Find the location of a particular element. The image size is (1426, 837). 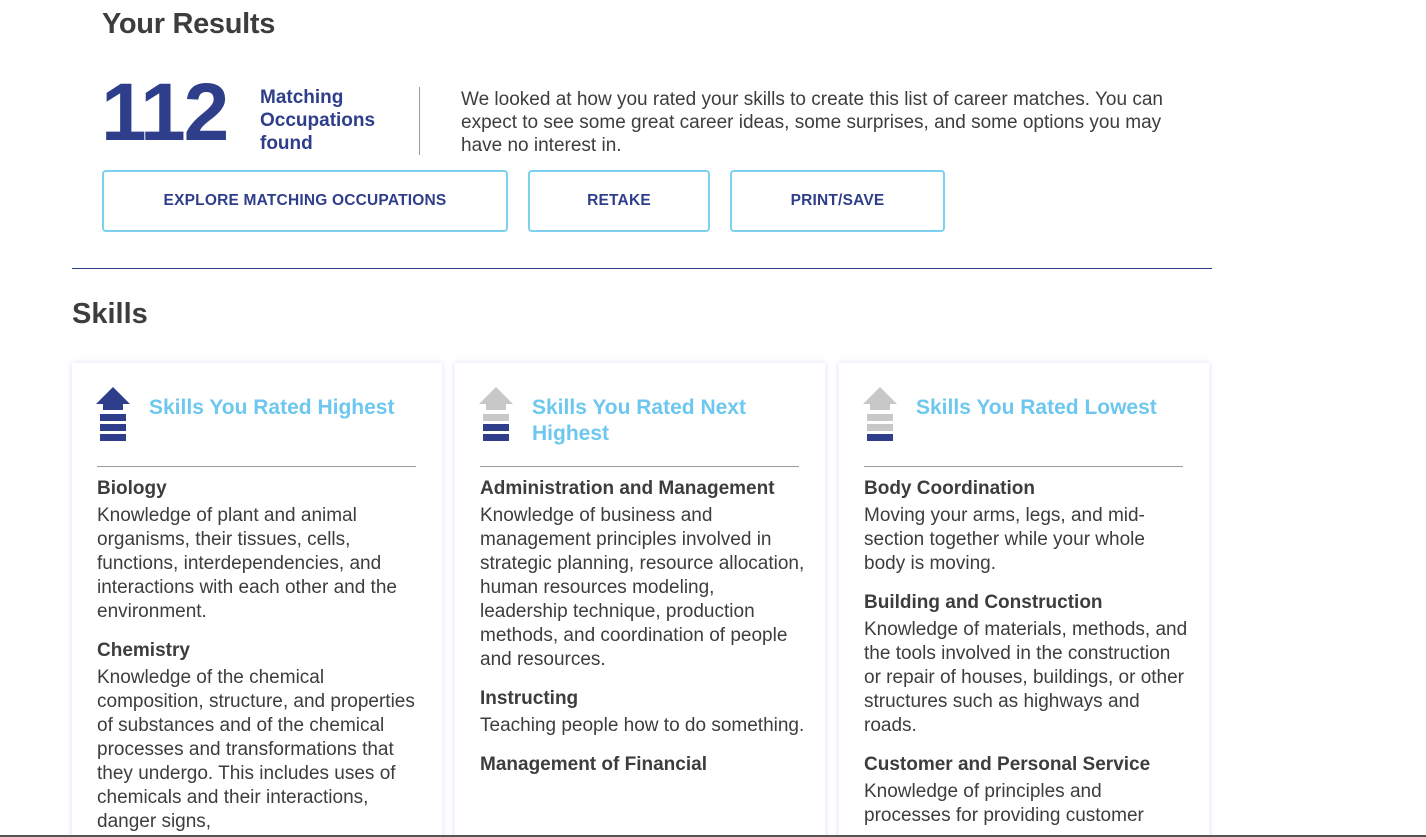

section-divider is located at coordinates (642, 268).